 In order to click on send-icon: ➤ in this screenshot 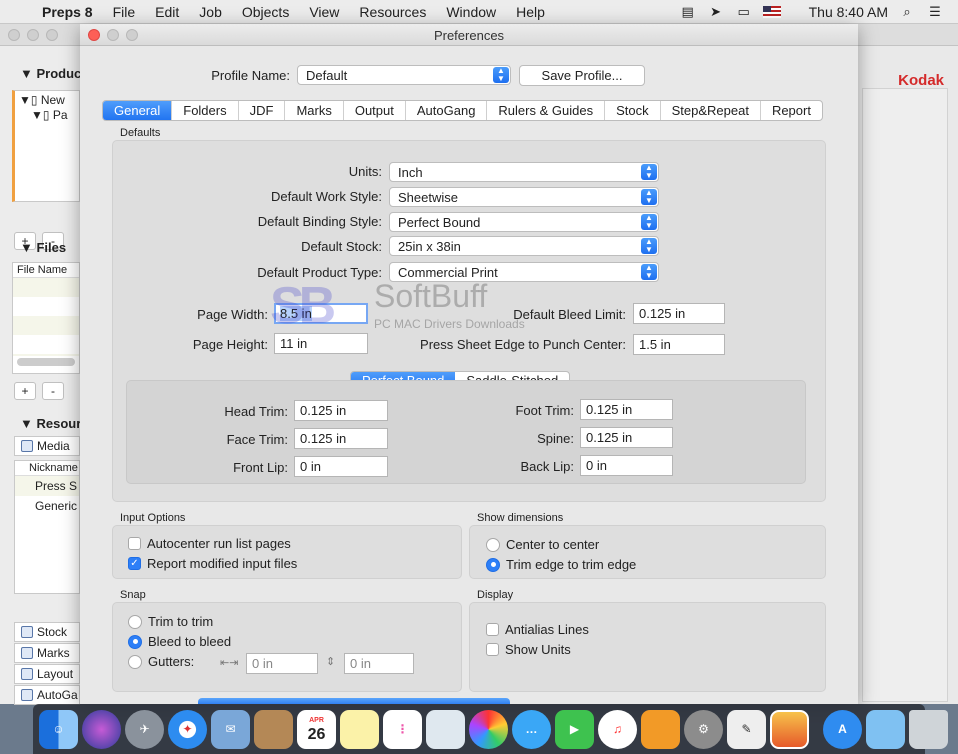, I will do `click(716, 11)`.